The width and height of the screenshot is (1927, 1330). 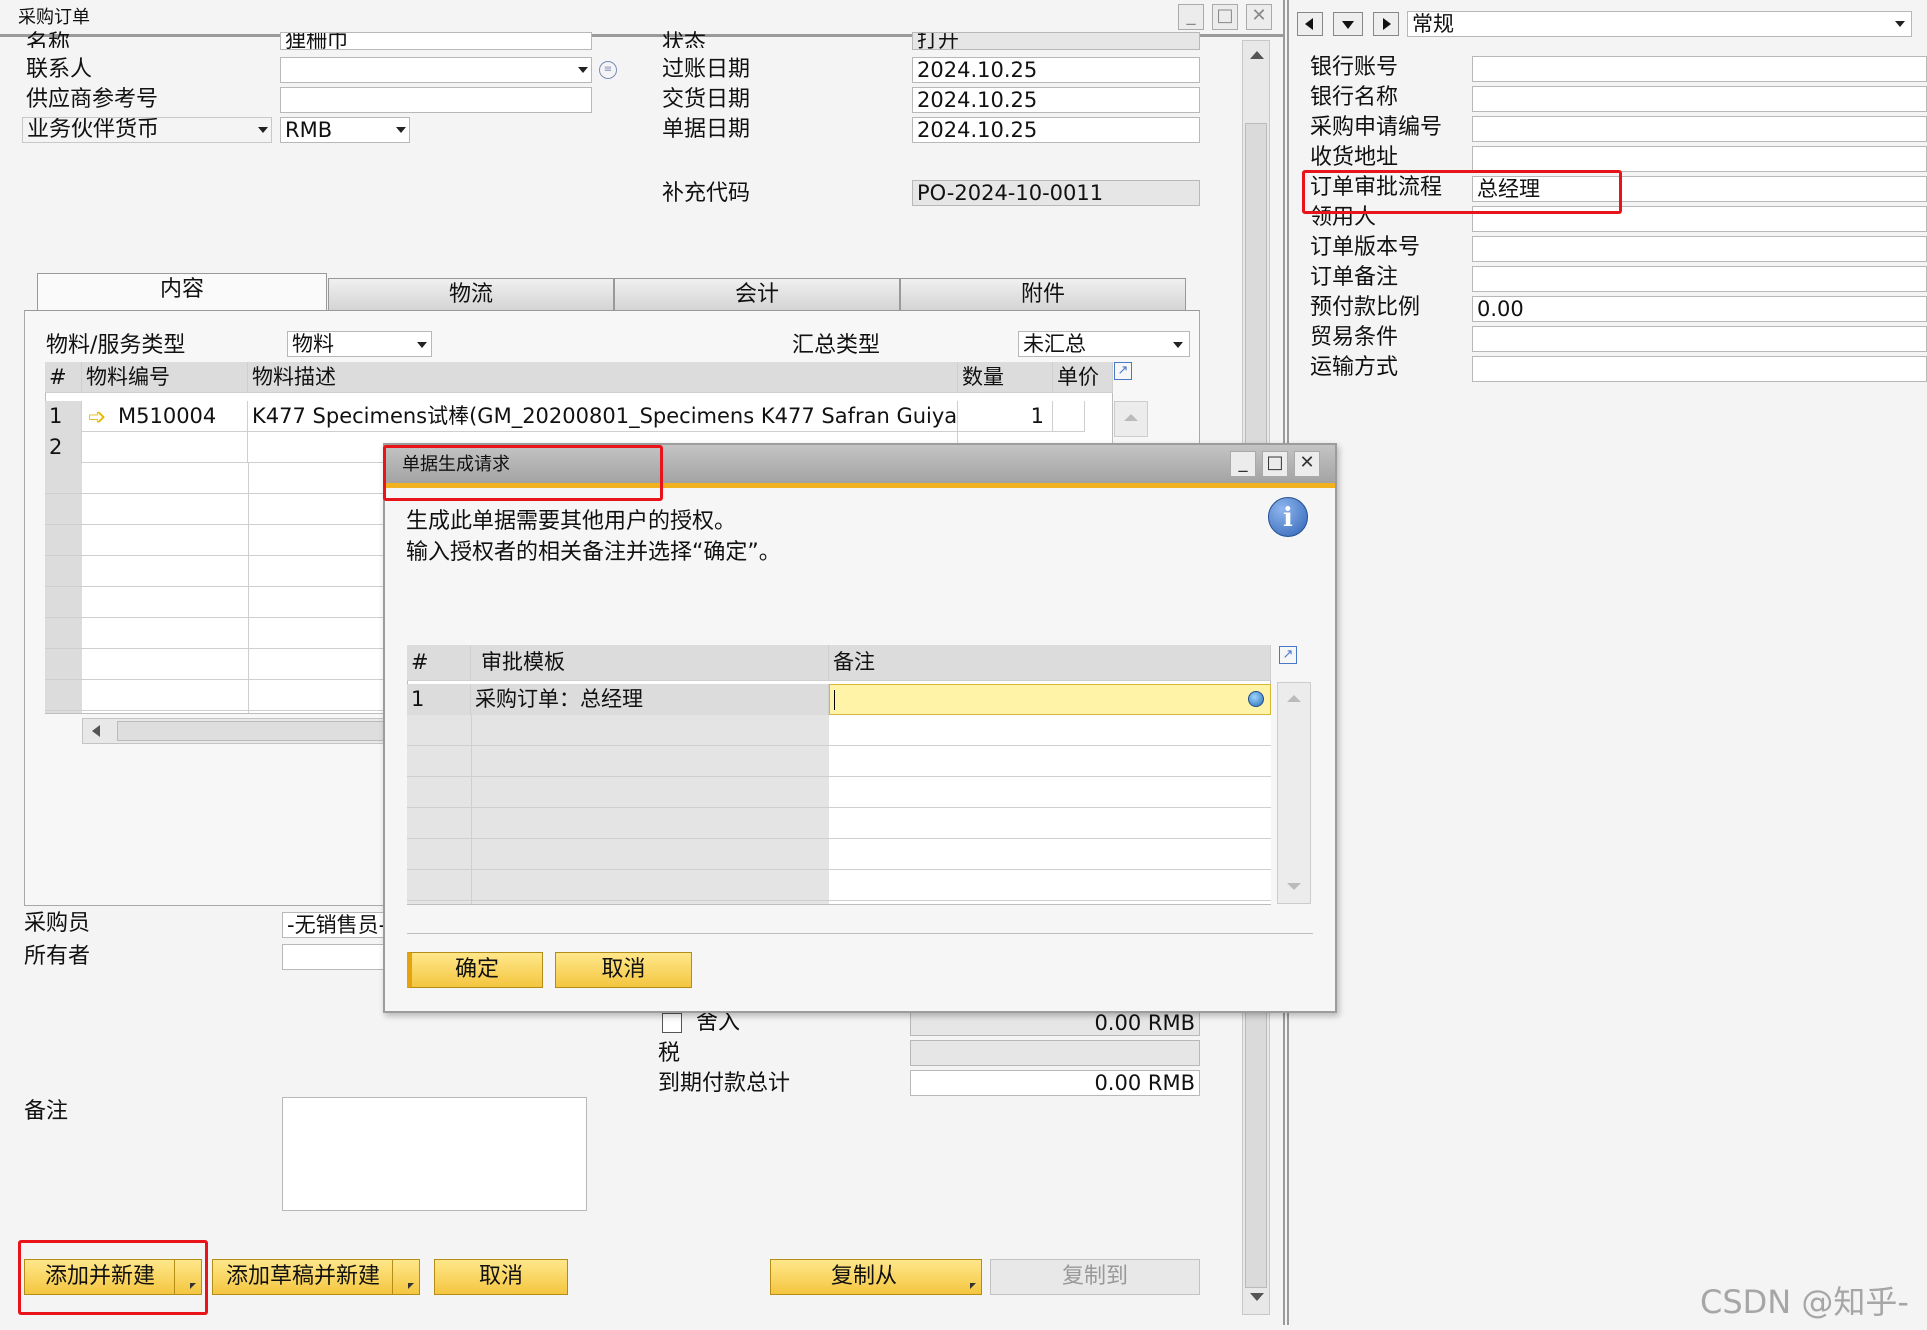 What do you see at coordinates (182, 292) in the screenshot?
I see `tab-content: 内容` at bounding box center [182, 292].